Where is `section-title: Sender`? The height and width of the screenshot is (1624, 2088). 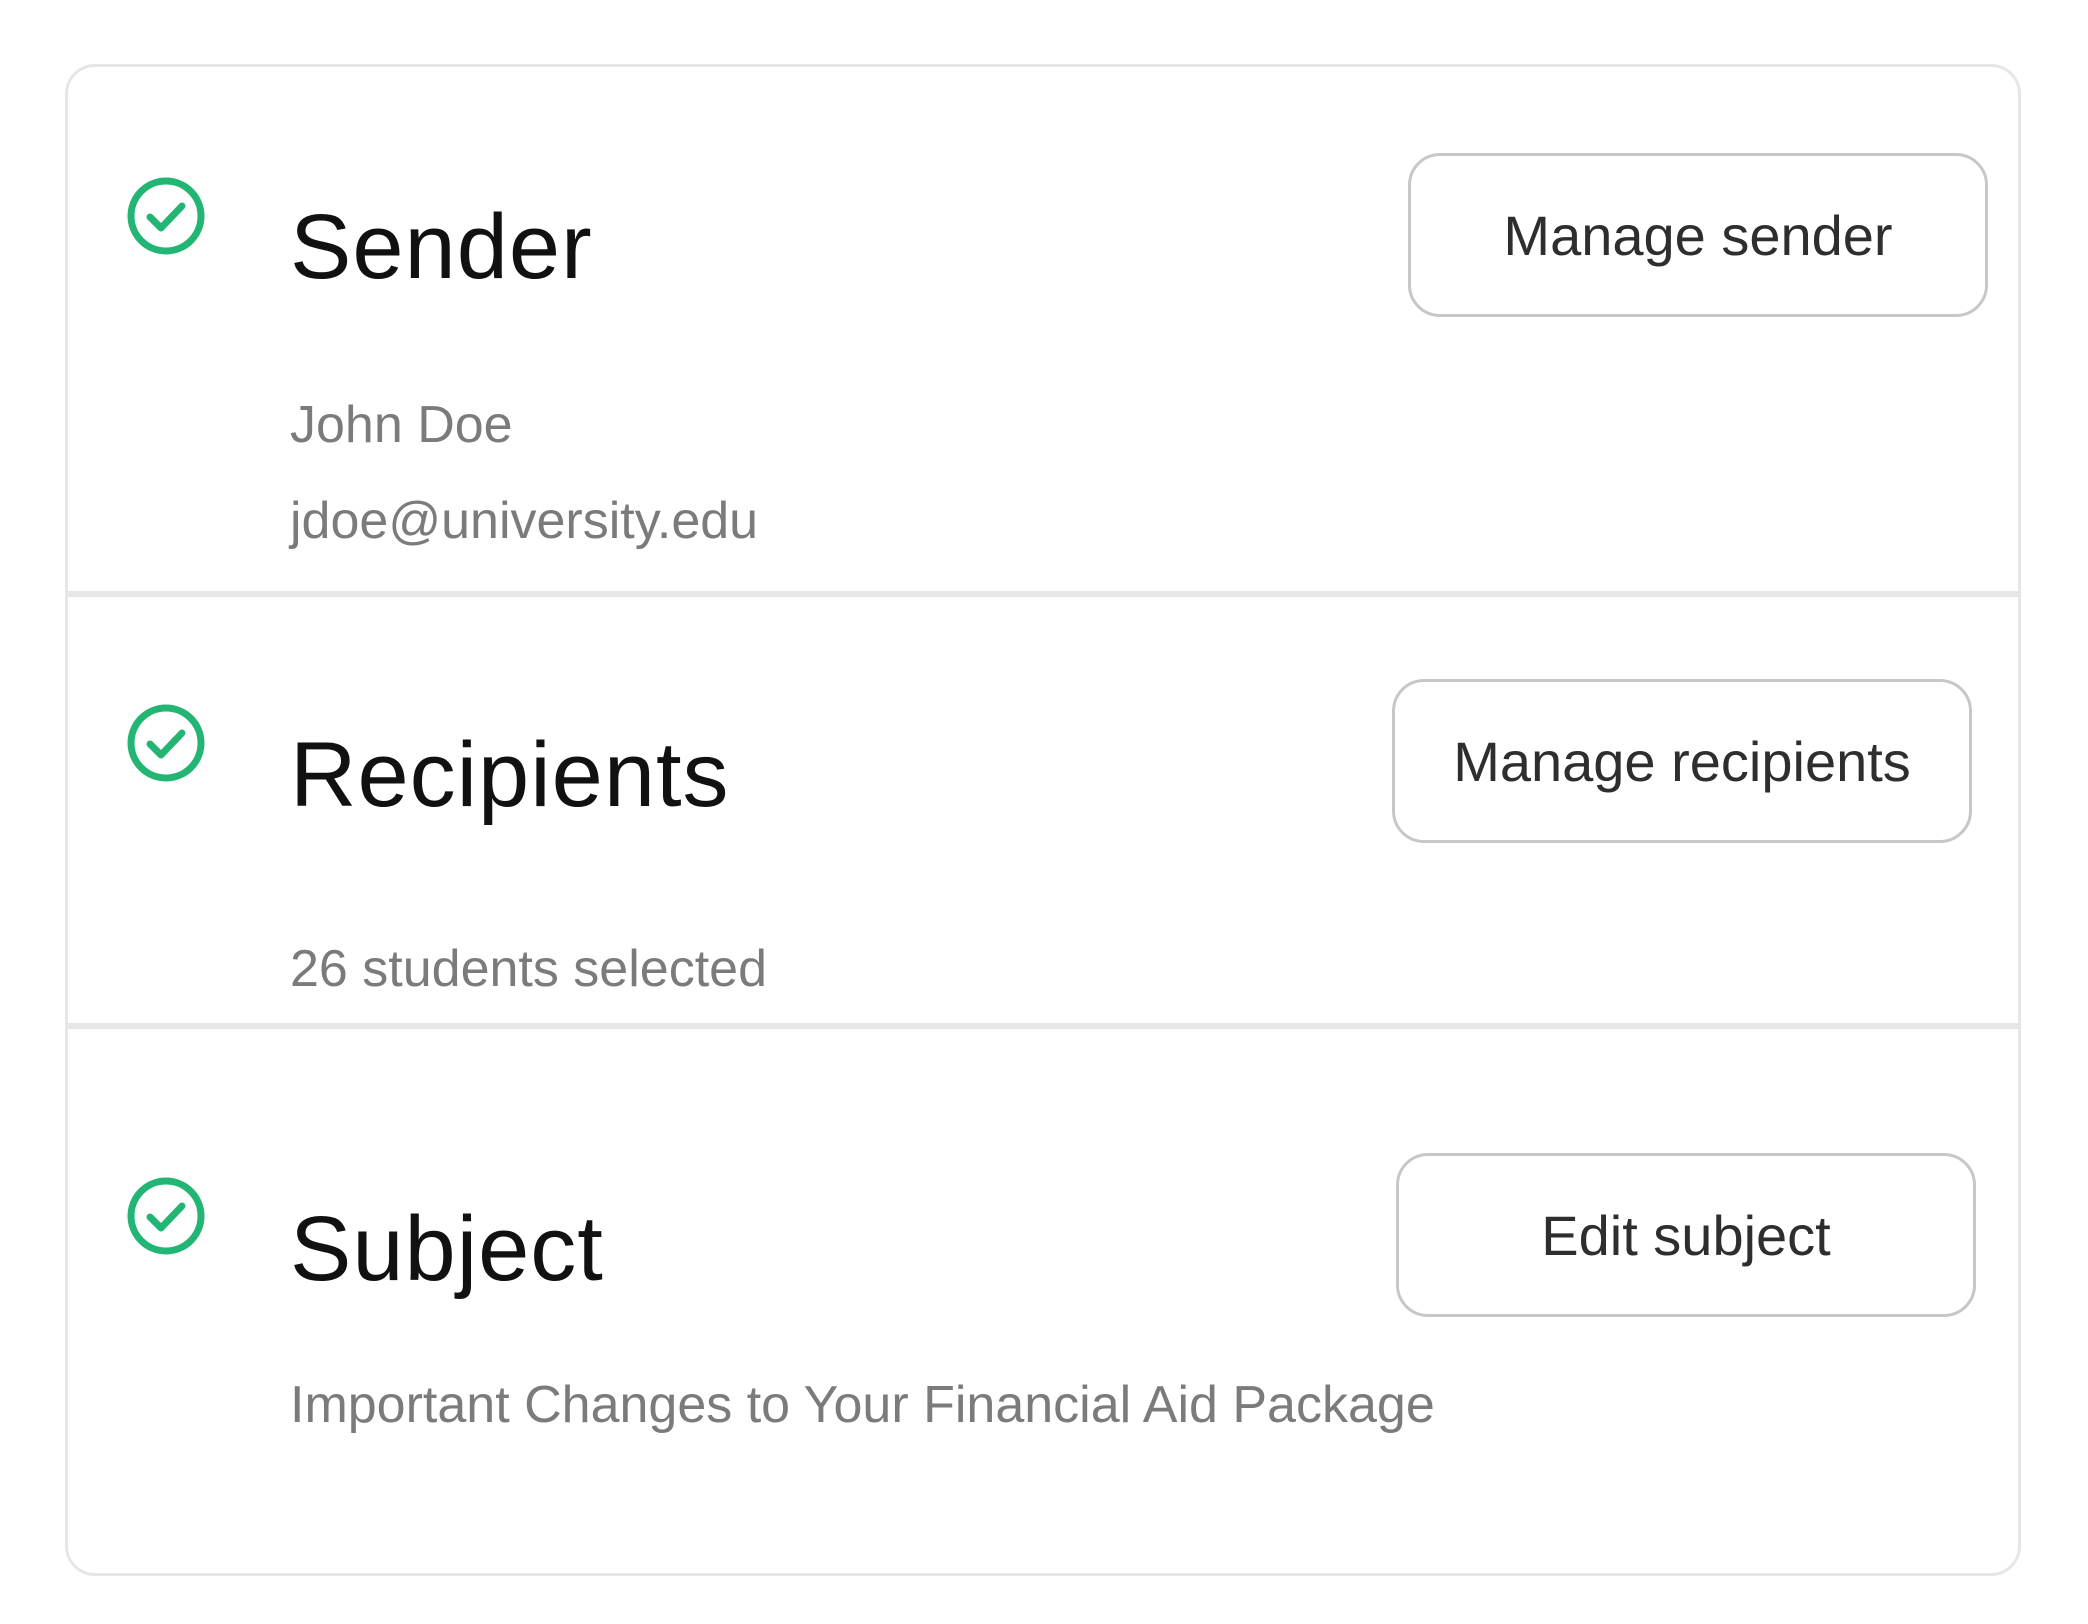
section-title: Sender is located at coordinates (441, 247).